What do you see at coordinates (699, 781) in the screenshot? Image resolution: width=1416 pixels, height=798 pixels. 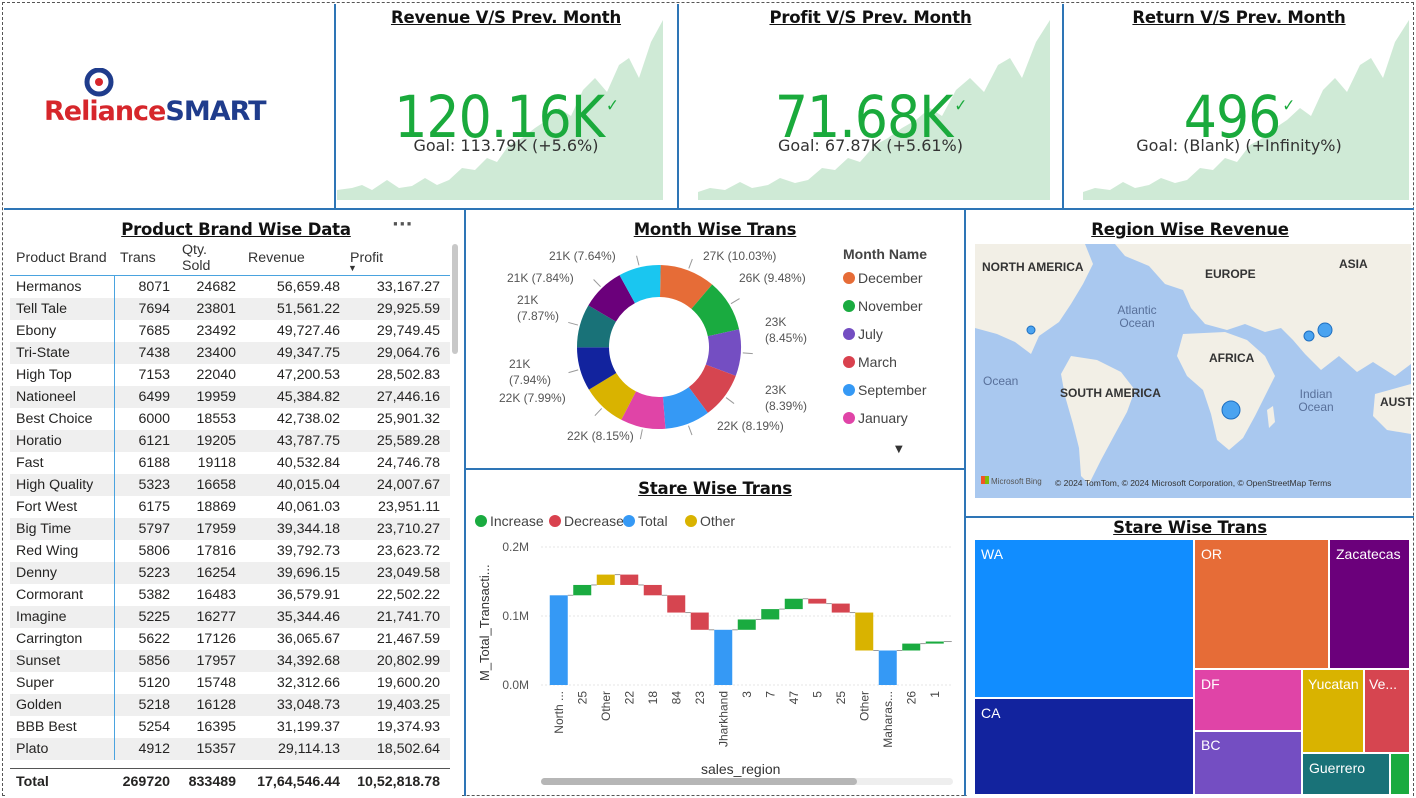 I see `scrollbar-thumb` at bounding box center [699, 781].